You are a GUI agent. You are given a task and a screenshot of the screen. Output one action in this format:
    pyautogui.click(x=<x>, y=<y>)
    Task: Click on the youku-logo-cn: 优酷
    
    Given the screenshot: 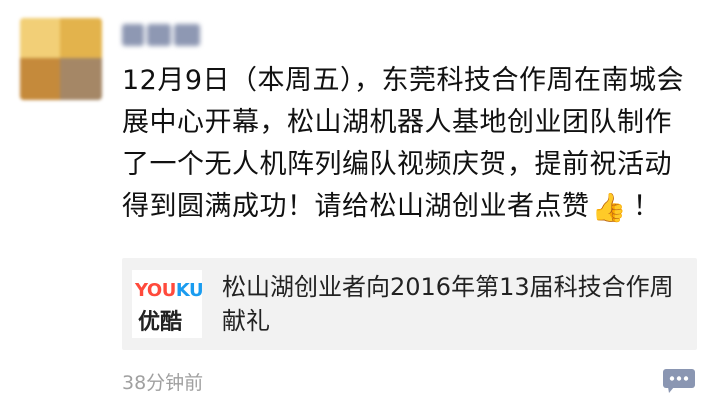 What is the action you would take?
    pyautogui.click(x=160, y=322)
    